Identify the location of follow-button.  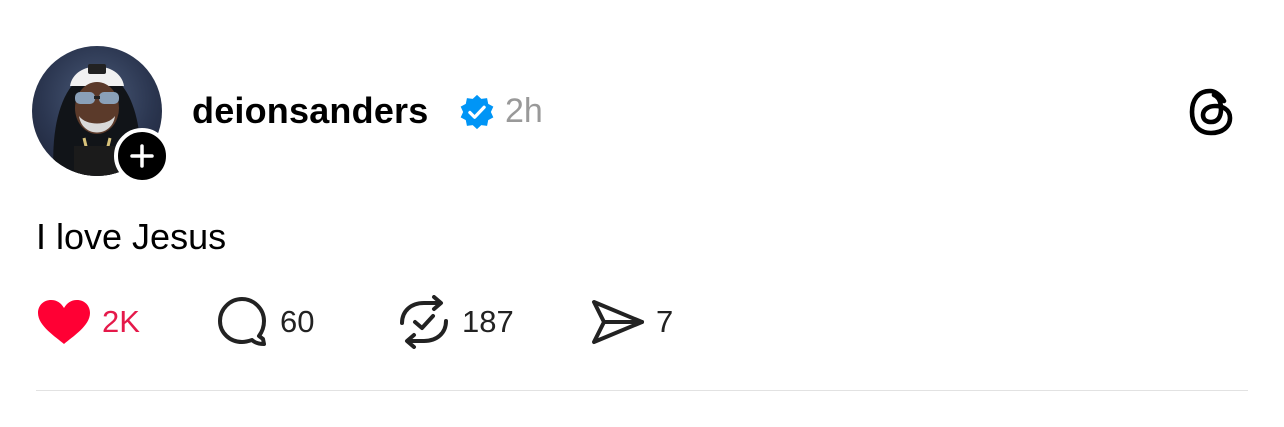
(142, 156).